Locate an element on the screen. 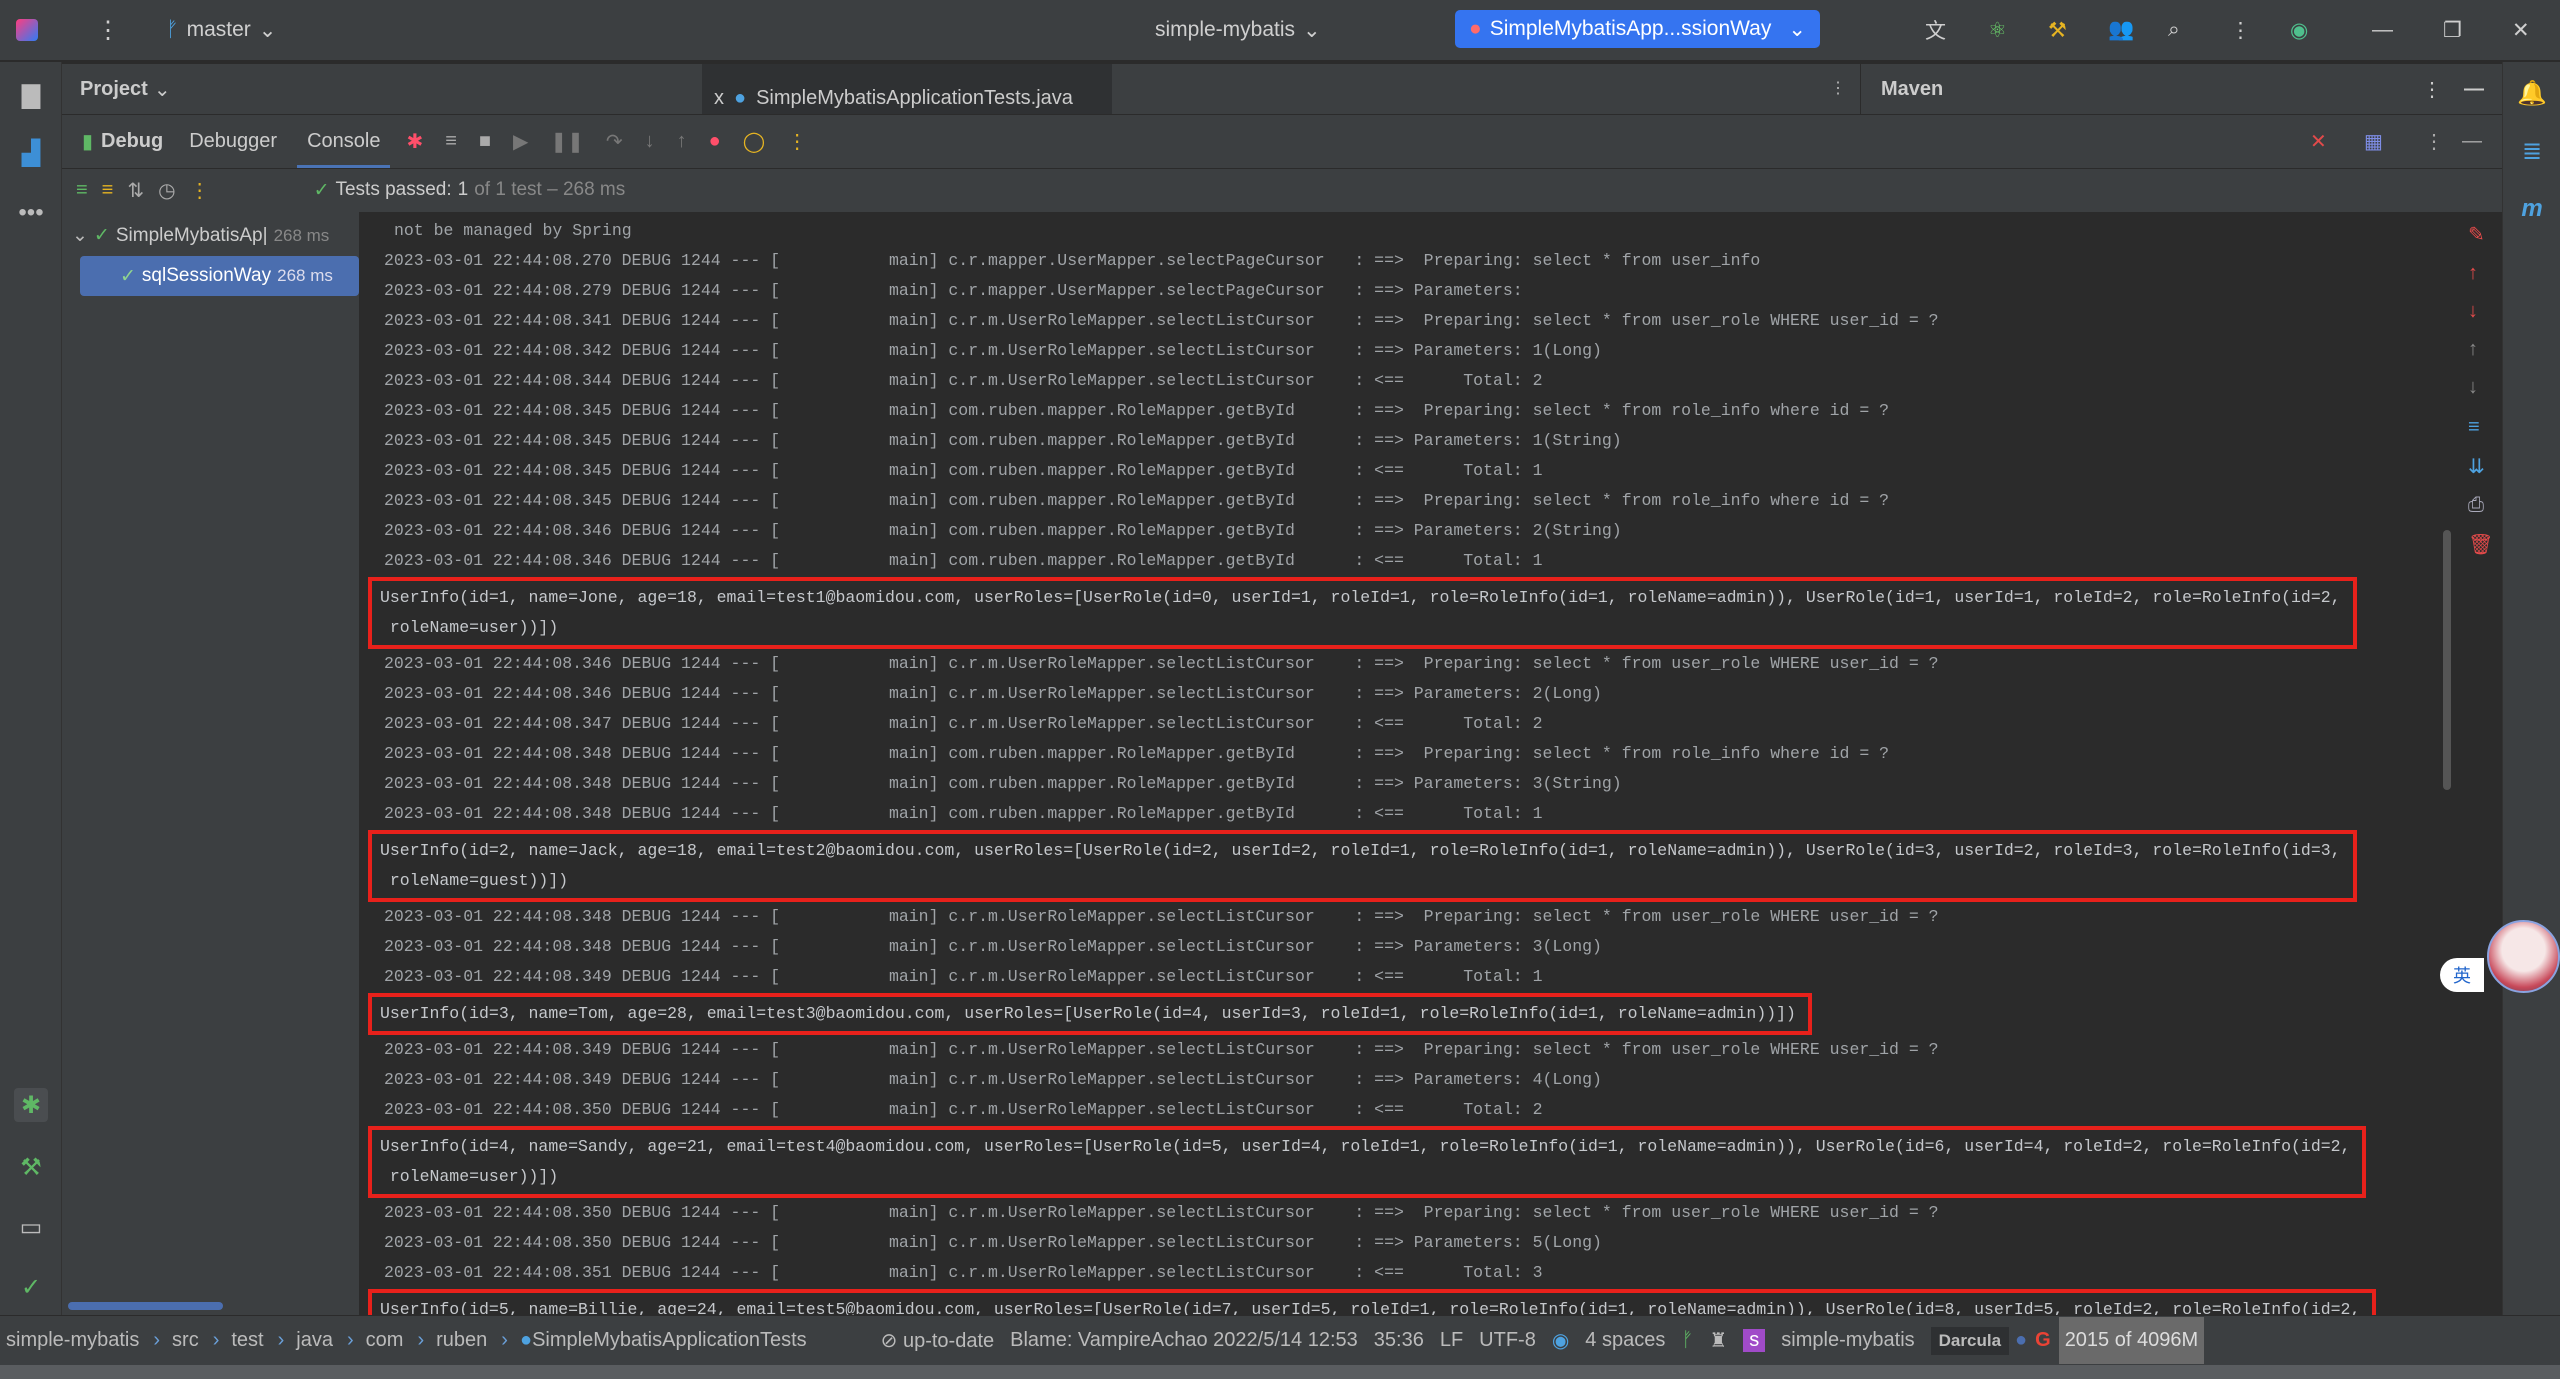 The image size is (2560, 1379). memory-indicator: 2015 of 4096M is located at coordinates (2131, 1340).